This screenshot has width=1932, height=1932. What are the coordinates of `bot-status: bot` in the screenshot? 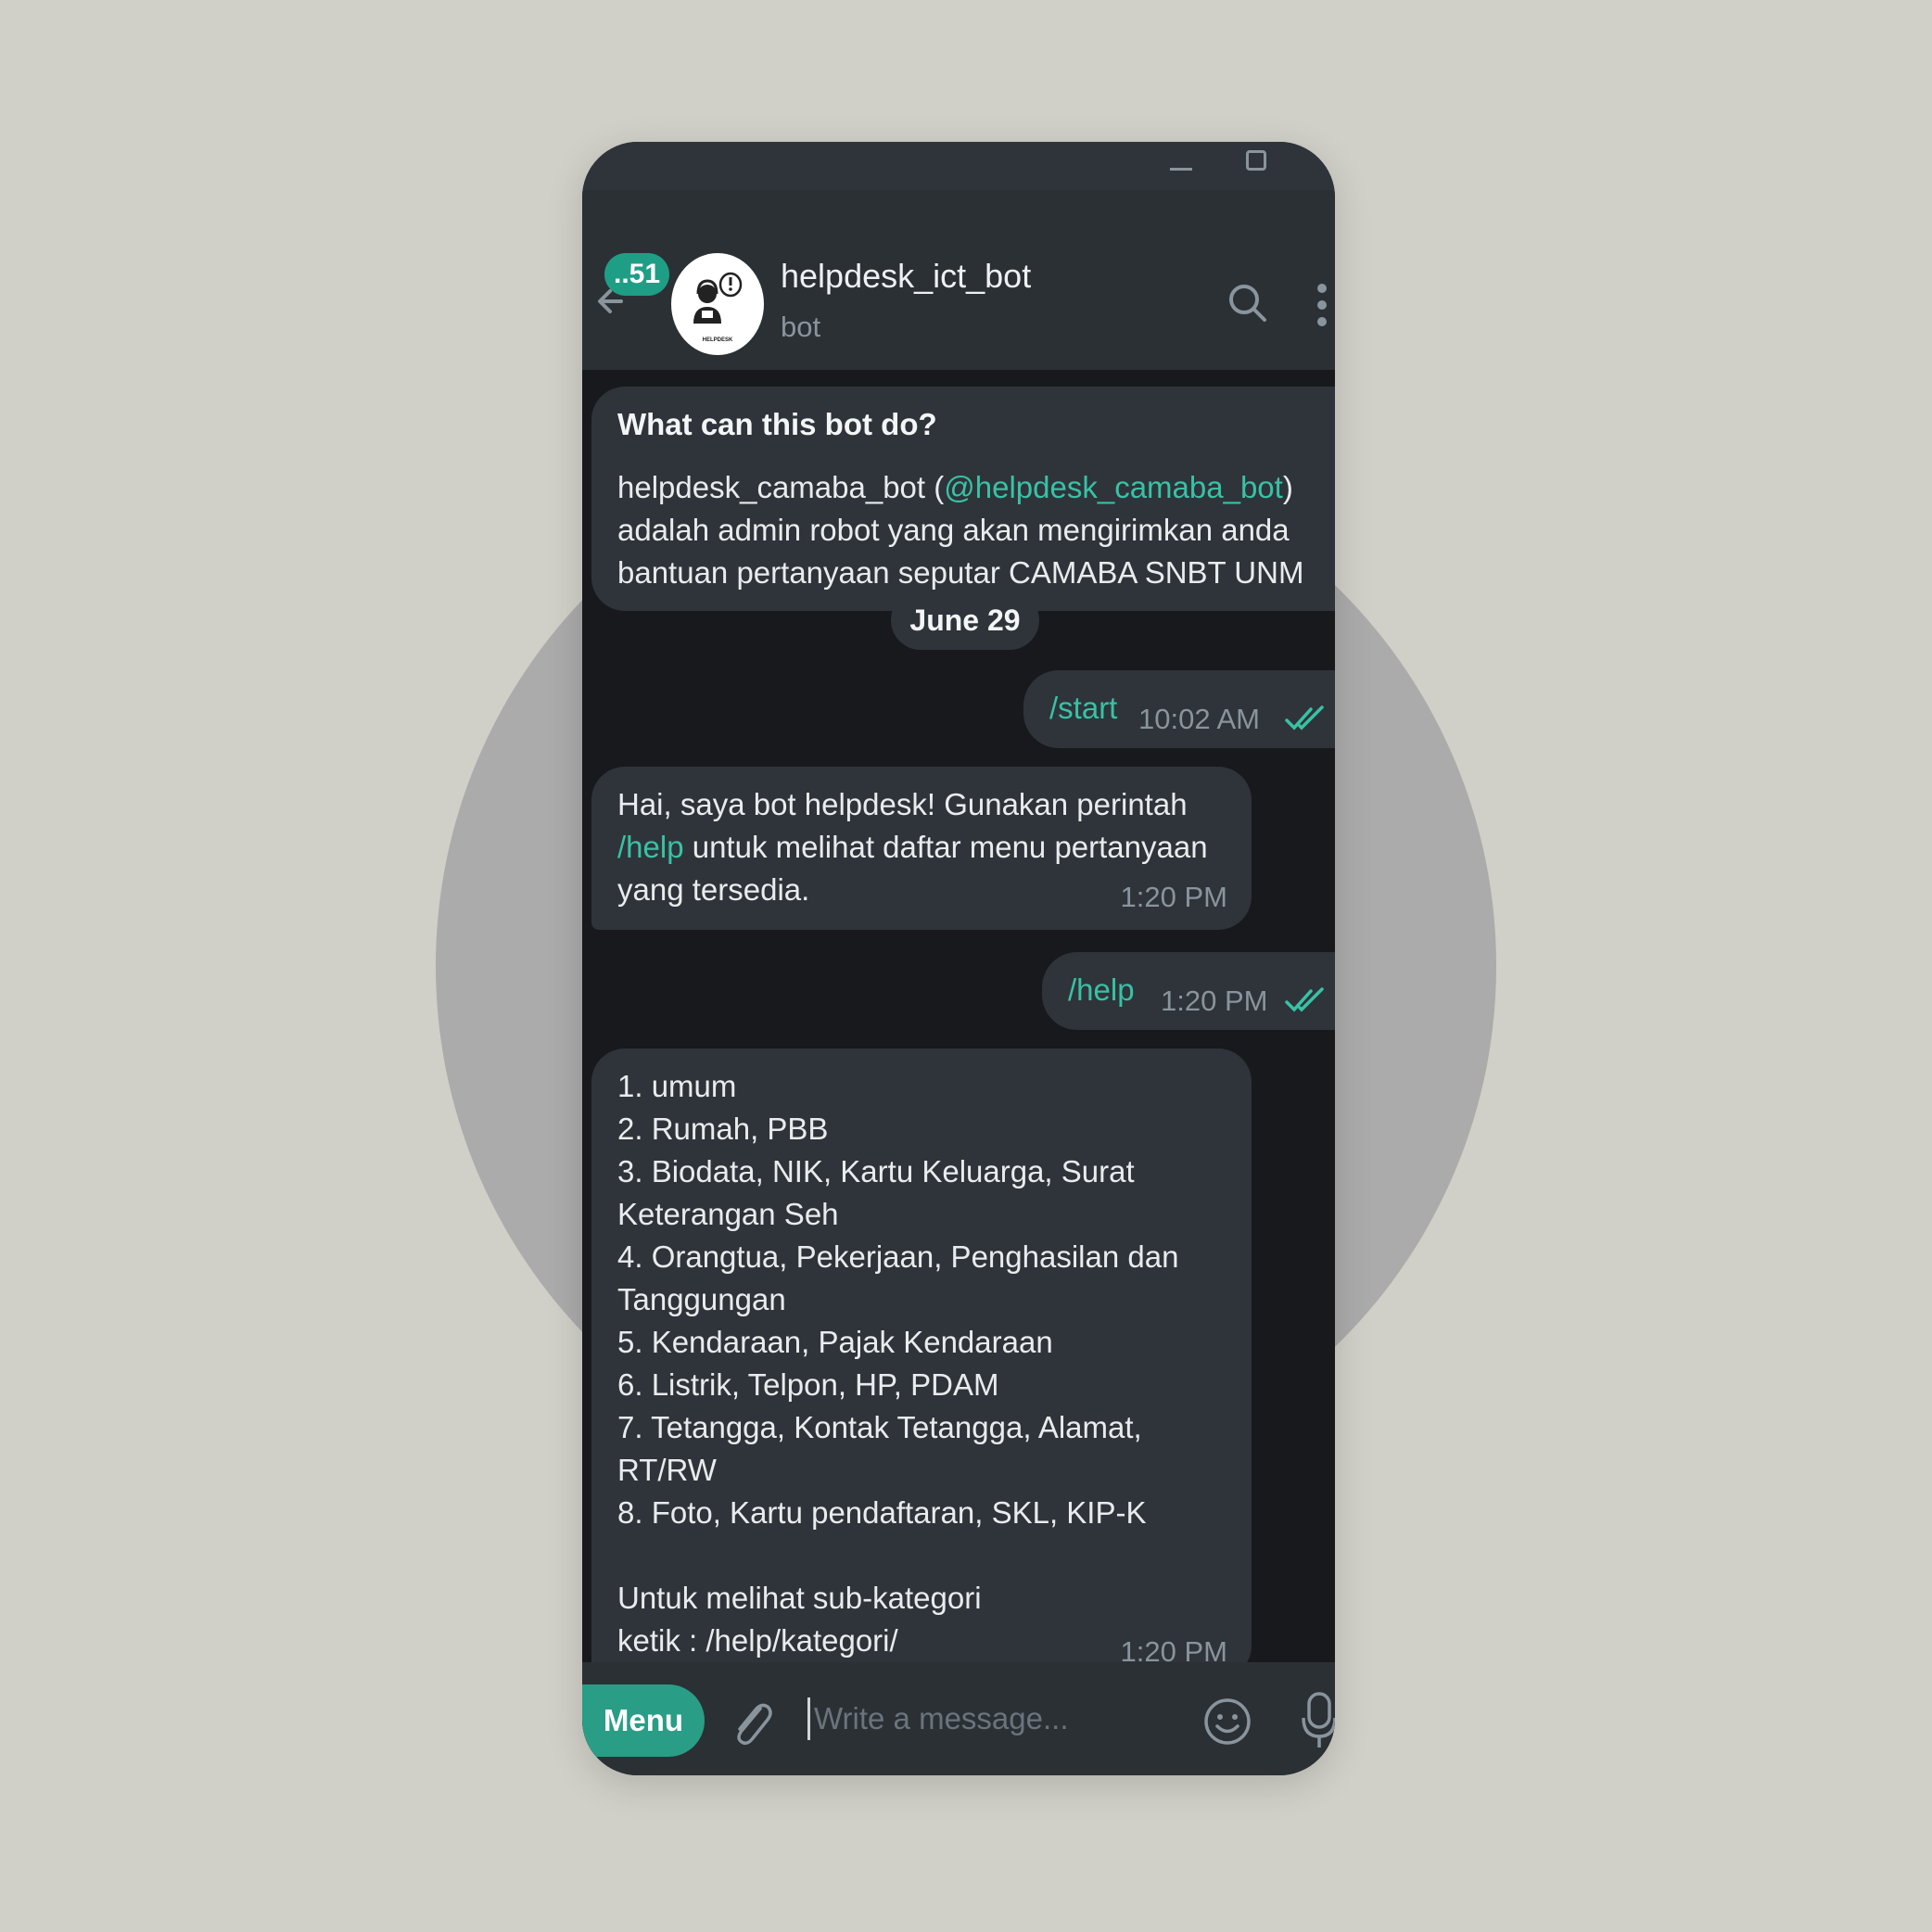 It's located at (801, 327).